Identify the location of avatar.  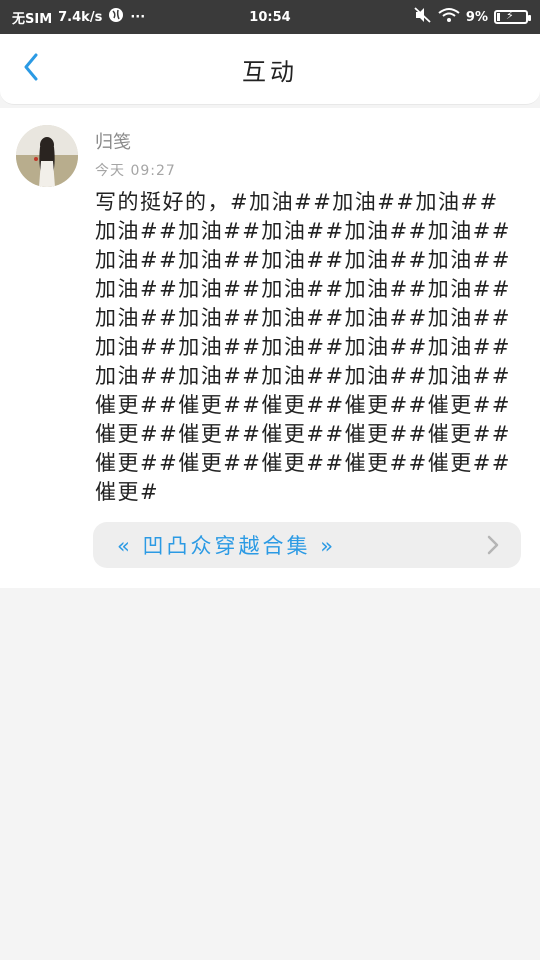
(47, 156).